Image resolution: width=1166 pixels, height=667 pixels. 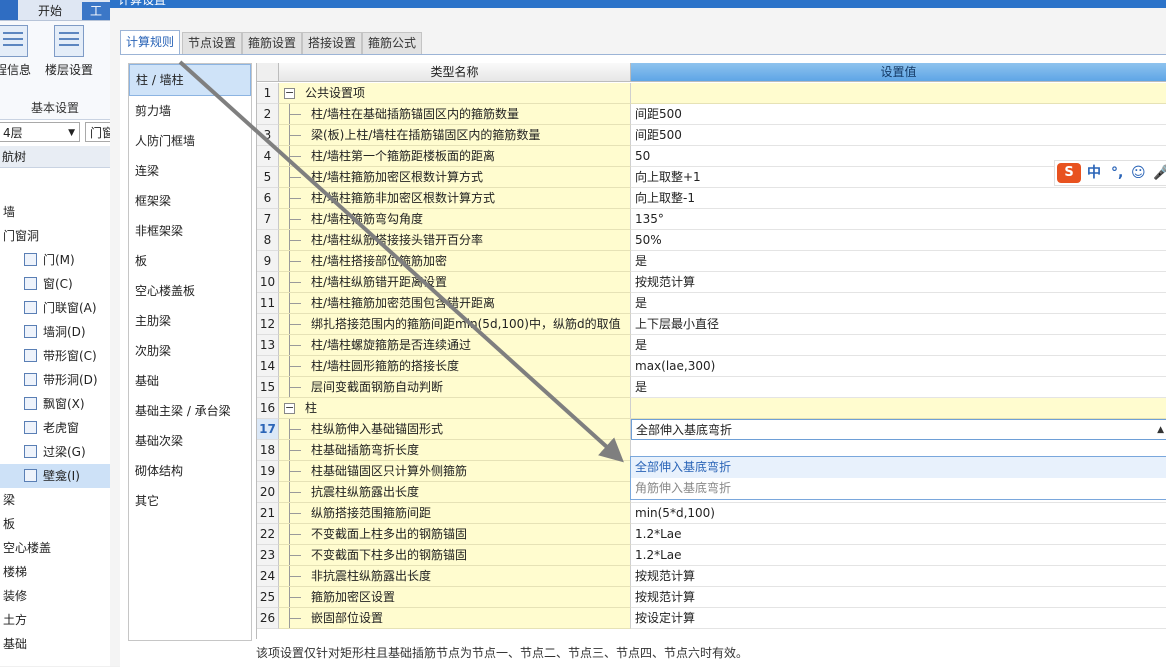 I want to click on grid-row: 24 非抗震柱纵筋露出长度 按规范计算, so click(x=711, y=576).